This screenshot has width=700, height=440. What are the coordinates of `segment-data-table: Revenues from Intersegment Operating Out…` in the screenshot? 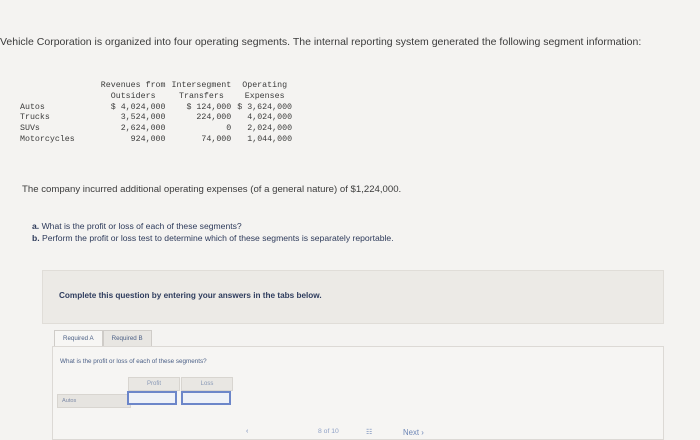 It's located at (159, 113).